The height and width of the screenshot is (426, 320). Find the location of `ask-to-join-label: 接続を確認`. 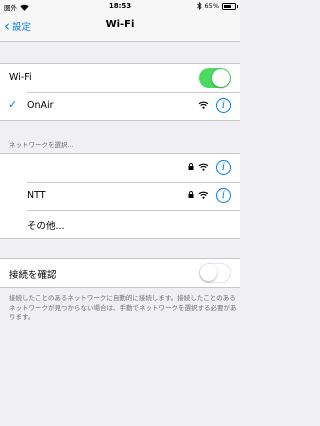

ask-to-join-label: 接続を確認 is located at coordinates (33, 275).